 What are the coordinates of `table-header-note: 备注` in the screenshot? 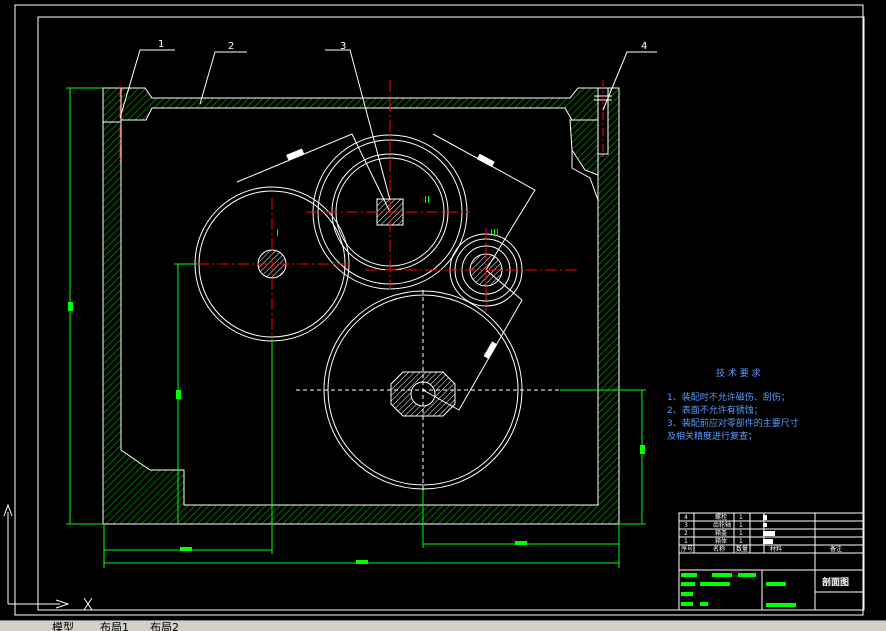 It's located at (836, 549).